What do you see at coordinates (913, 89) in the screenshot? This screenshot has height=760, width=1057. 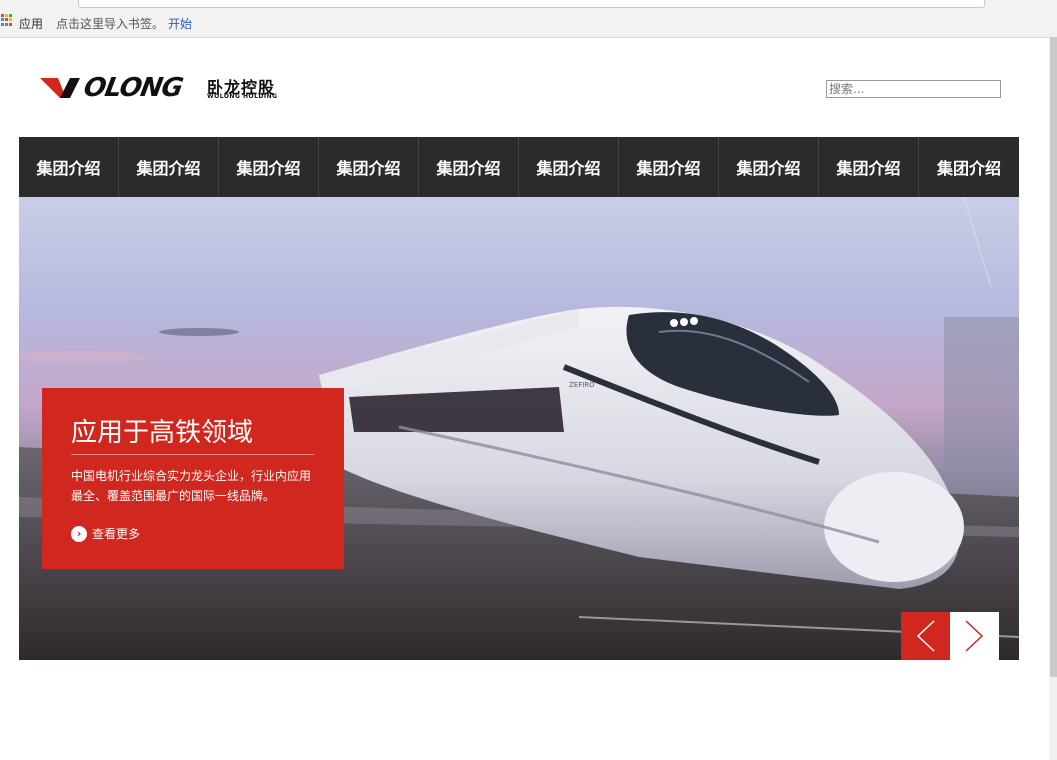 I see `search-input` at bounding box center [913, 89].